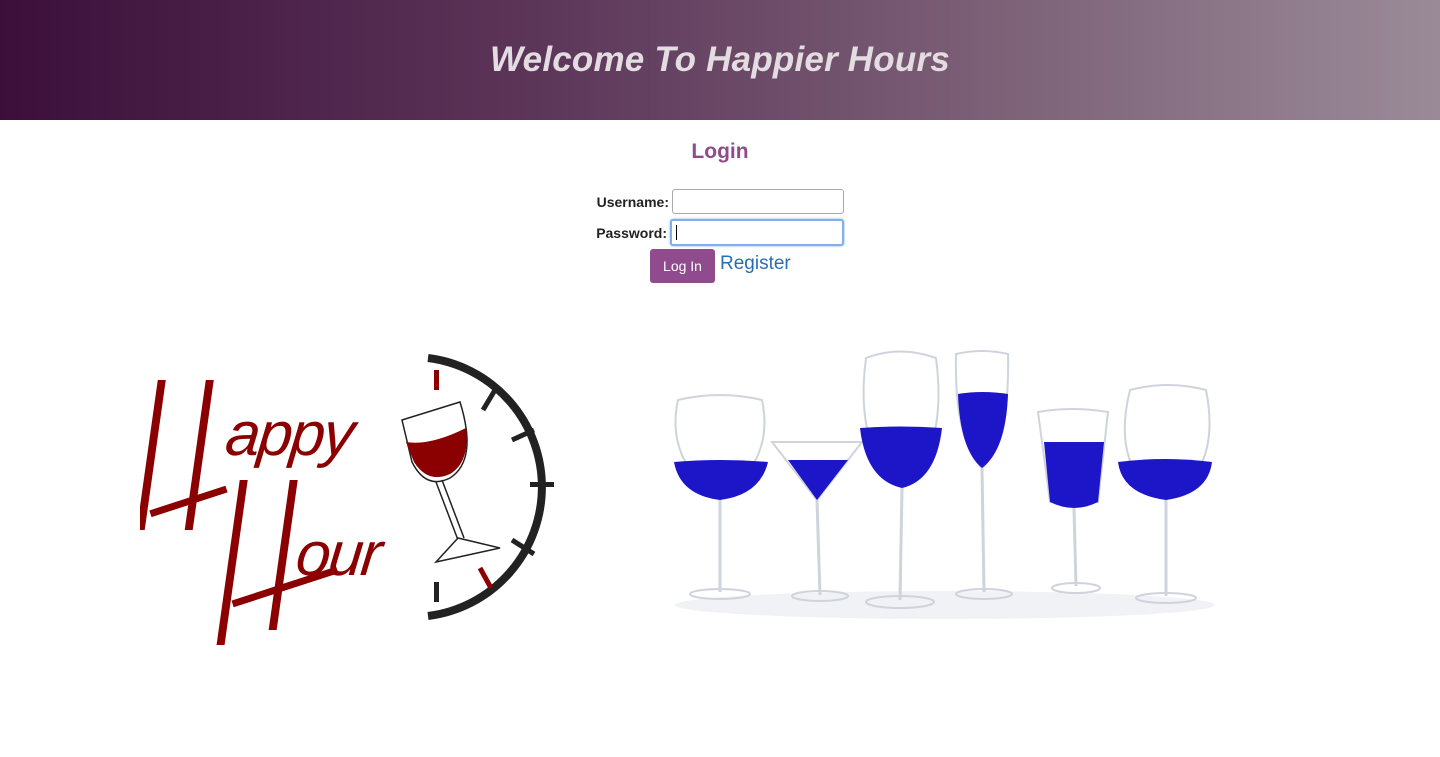 This screenshot has width=1440, height=757. What do you see at coordinates (720, 151) in the screenshot?
I see `login-heading: Login` at bounding box center [720, 151].